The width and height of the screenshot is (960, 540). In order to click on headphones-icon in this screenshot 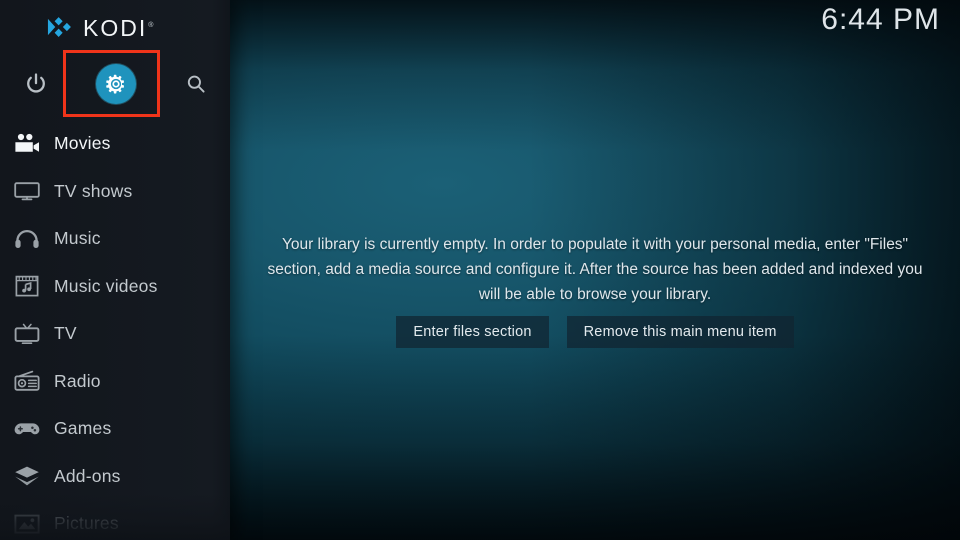, I will do `click(27, 239)`.